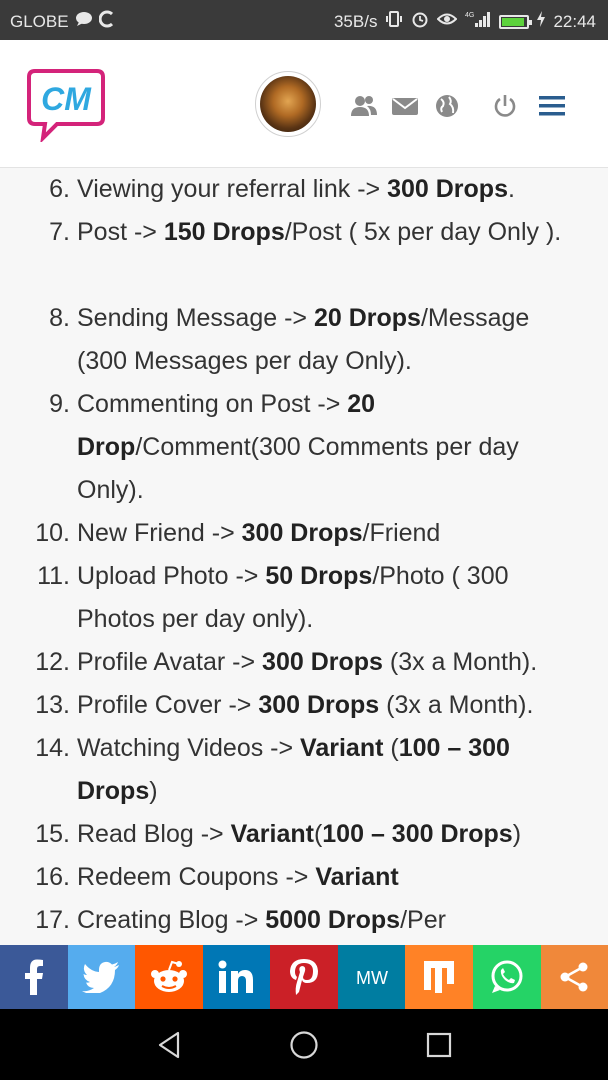 This screenshot has width=608, height=1080. I want to click on share-reddit-button, so click(169, 977).